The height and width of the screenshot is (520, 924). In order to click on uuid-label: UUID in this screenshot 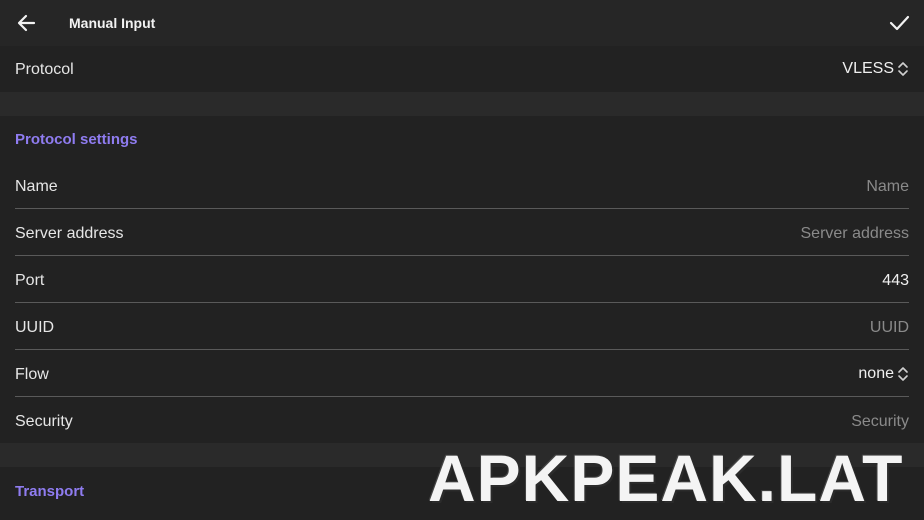, I will do `click(35, 327)`.